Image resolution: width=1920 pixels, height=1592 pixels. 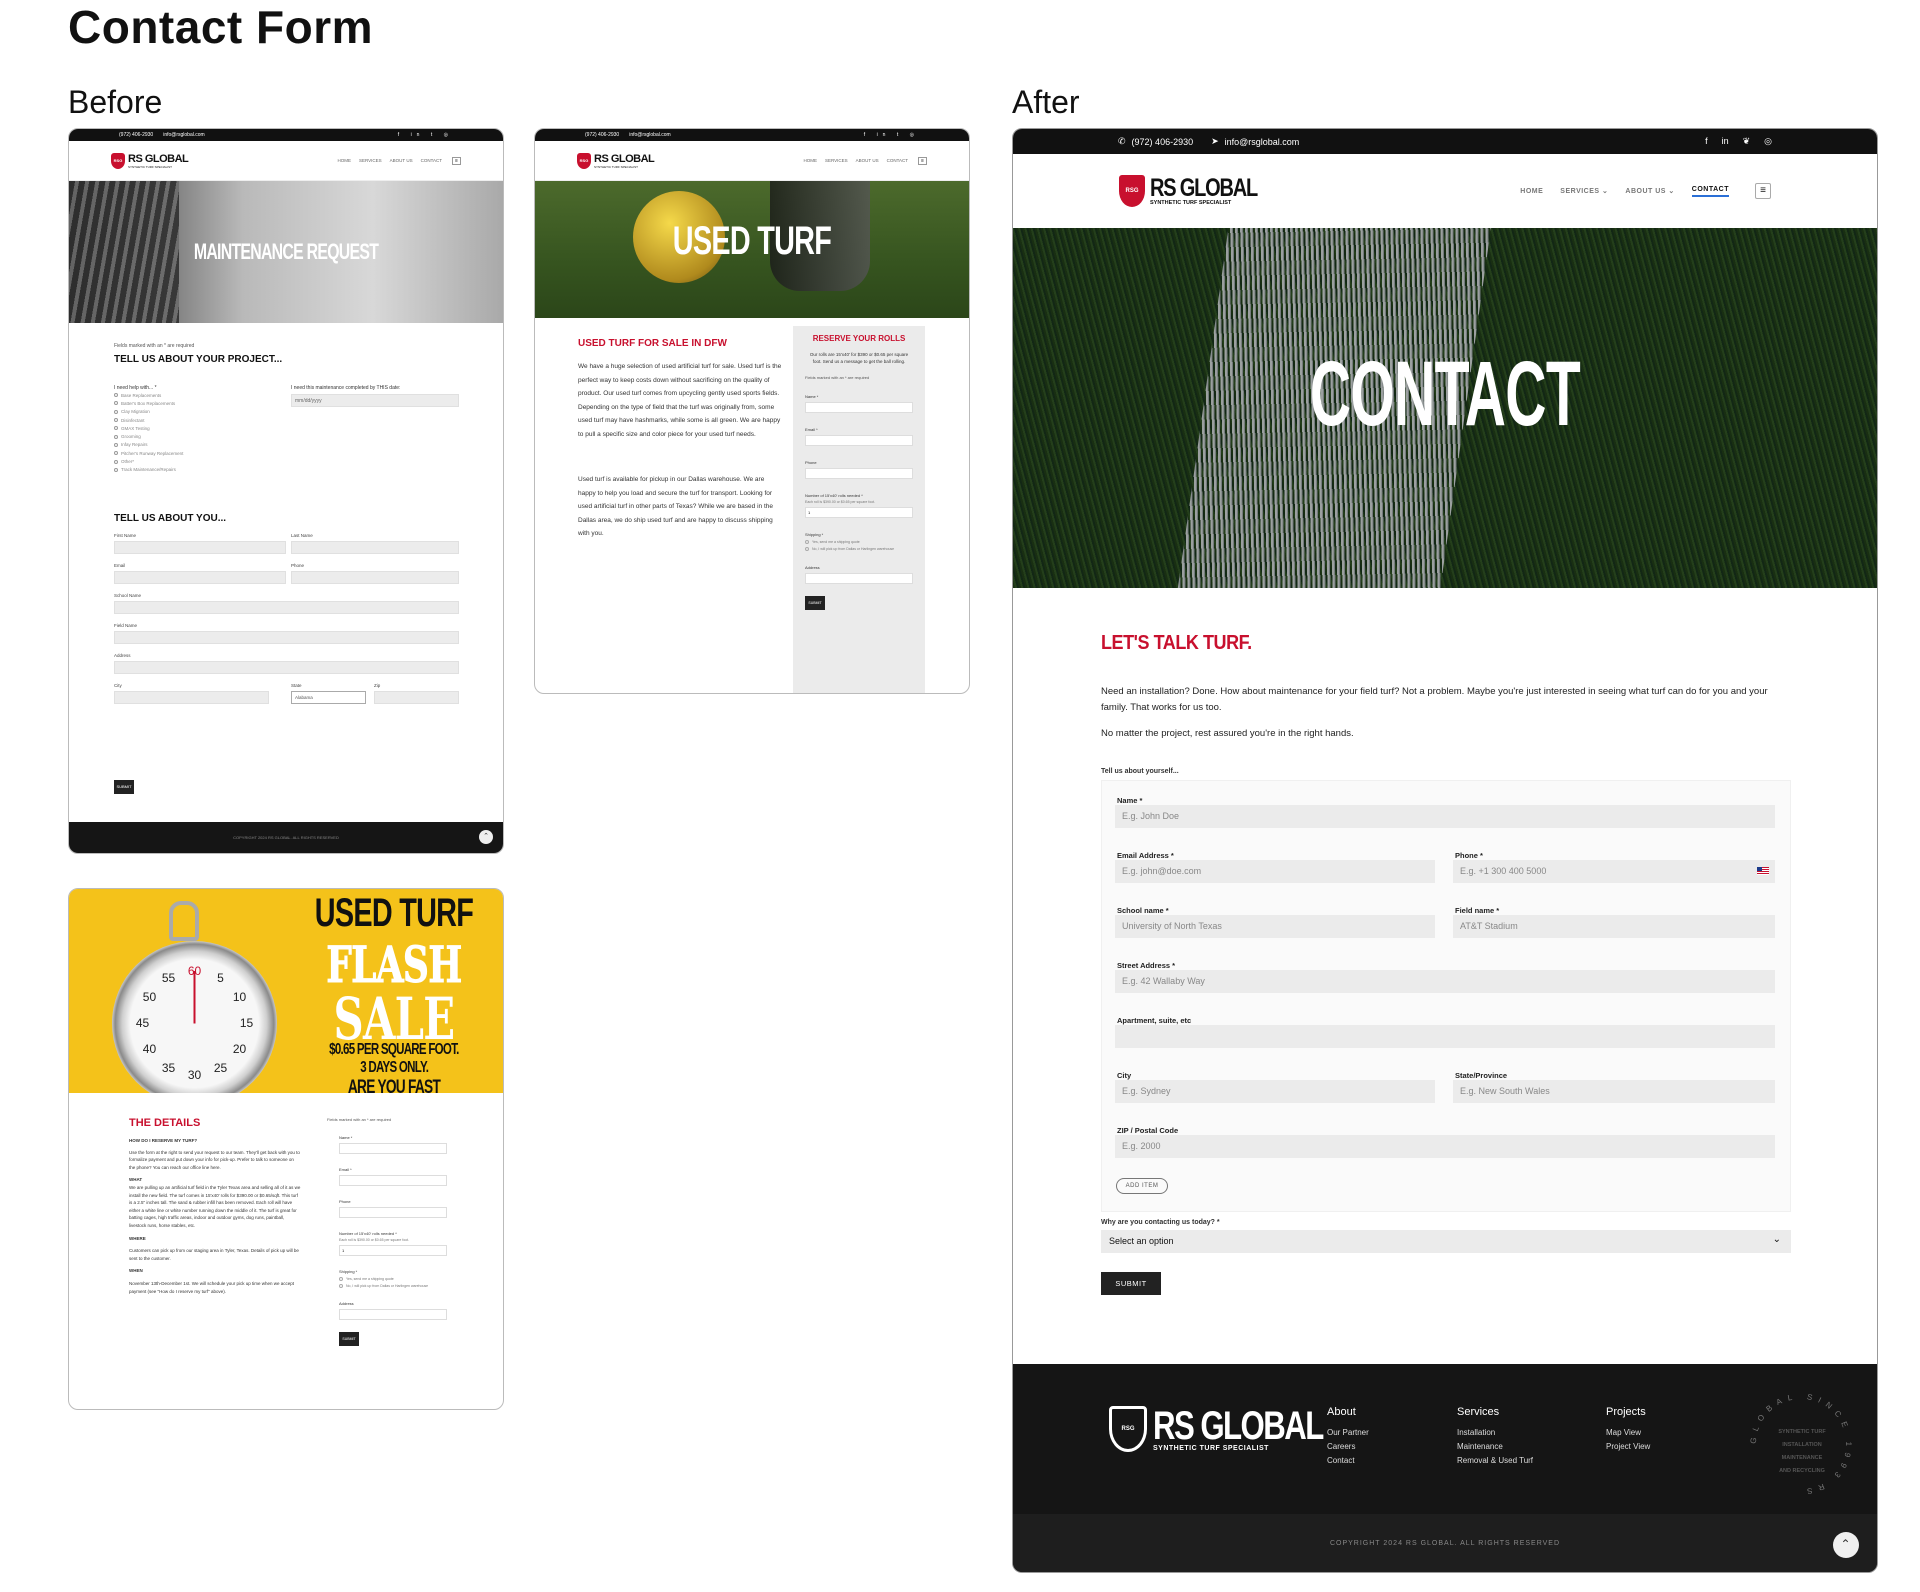 I want to click on footer-link: Map View, so click(x=1628, y=1433).